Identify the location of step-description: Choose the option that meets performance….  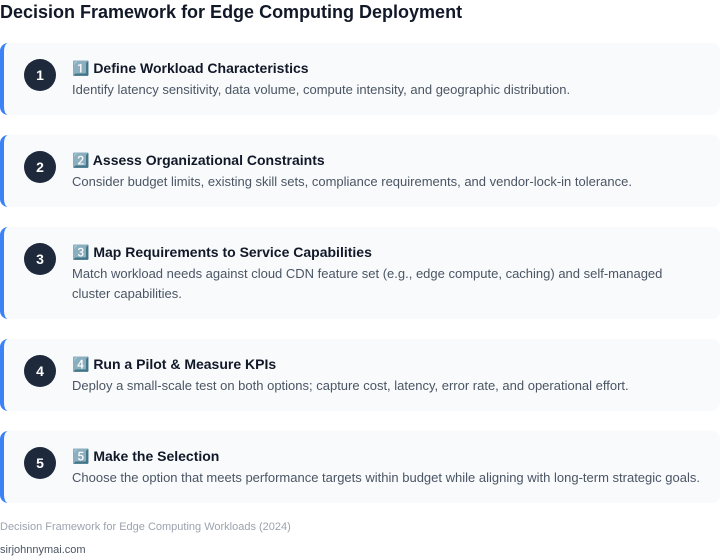
(386, 477).